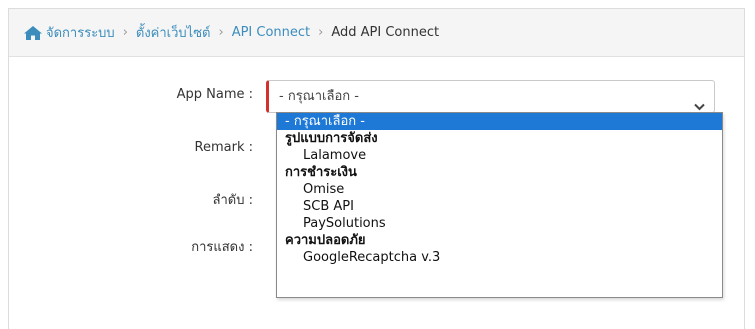 This screenshot has height=329, width=755. Describe the element at coordinates (222, 247) in the screenshot. I see `display-label: การแสดง :` at that location.